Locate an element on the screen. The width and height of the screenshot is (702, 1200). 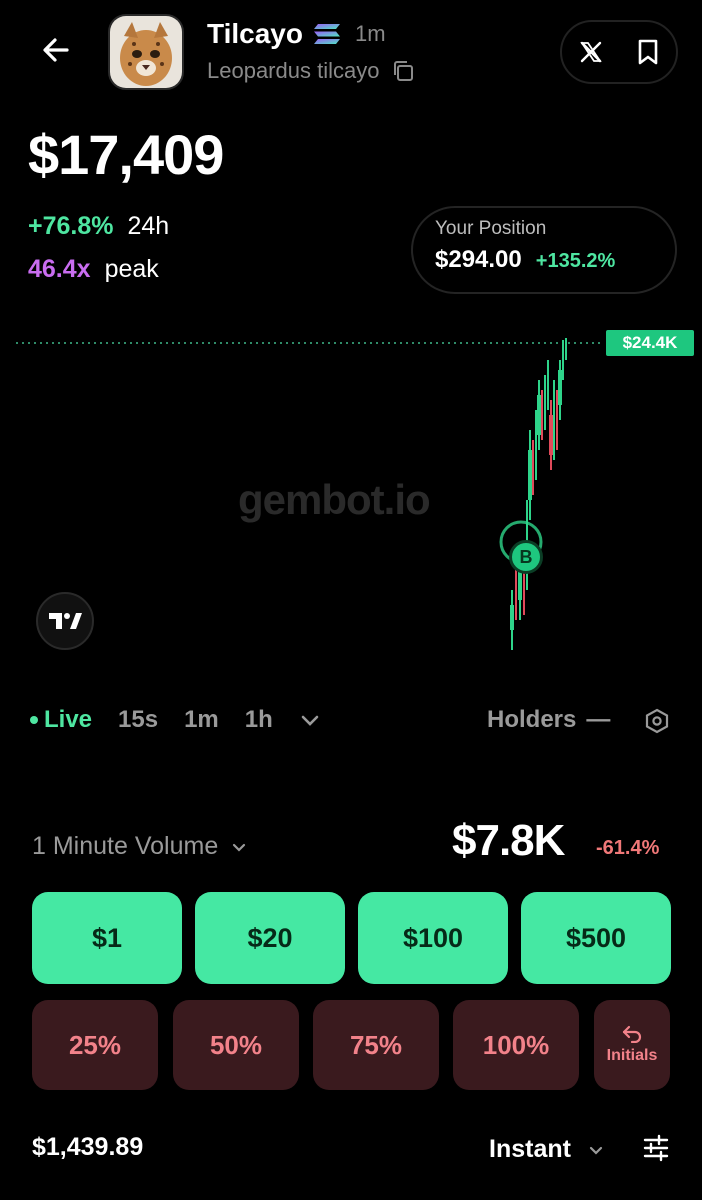
price-change-period: 24h is located at coordinates (148, 226).